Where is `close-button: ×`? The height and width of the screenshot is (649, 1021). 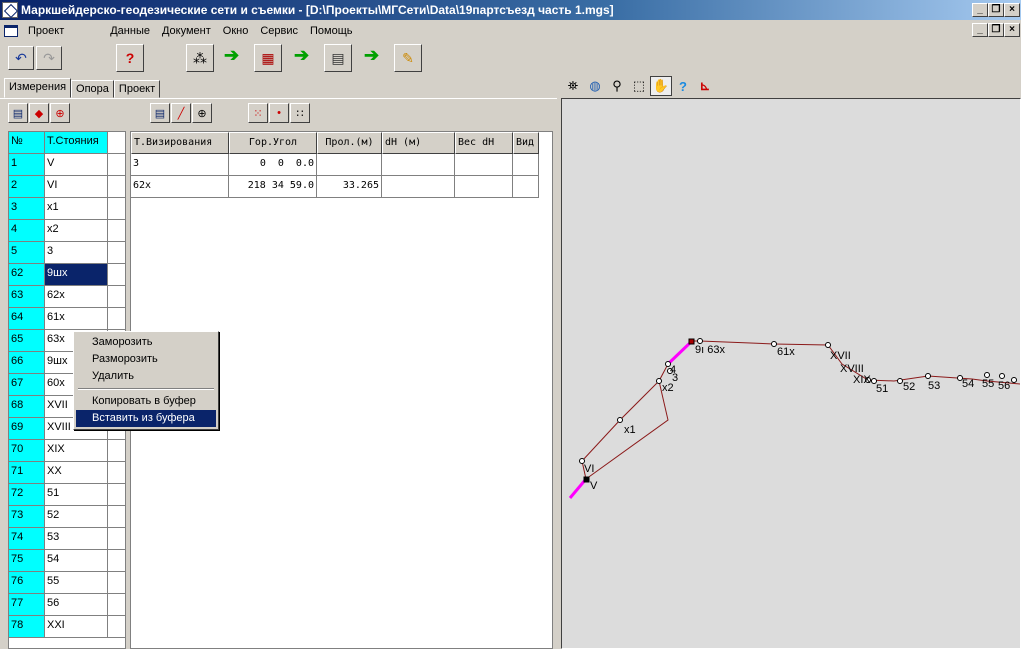 close-button: × is located at coordinates (1012, 10).